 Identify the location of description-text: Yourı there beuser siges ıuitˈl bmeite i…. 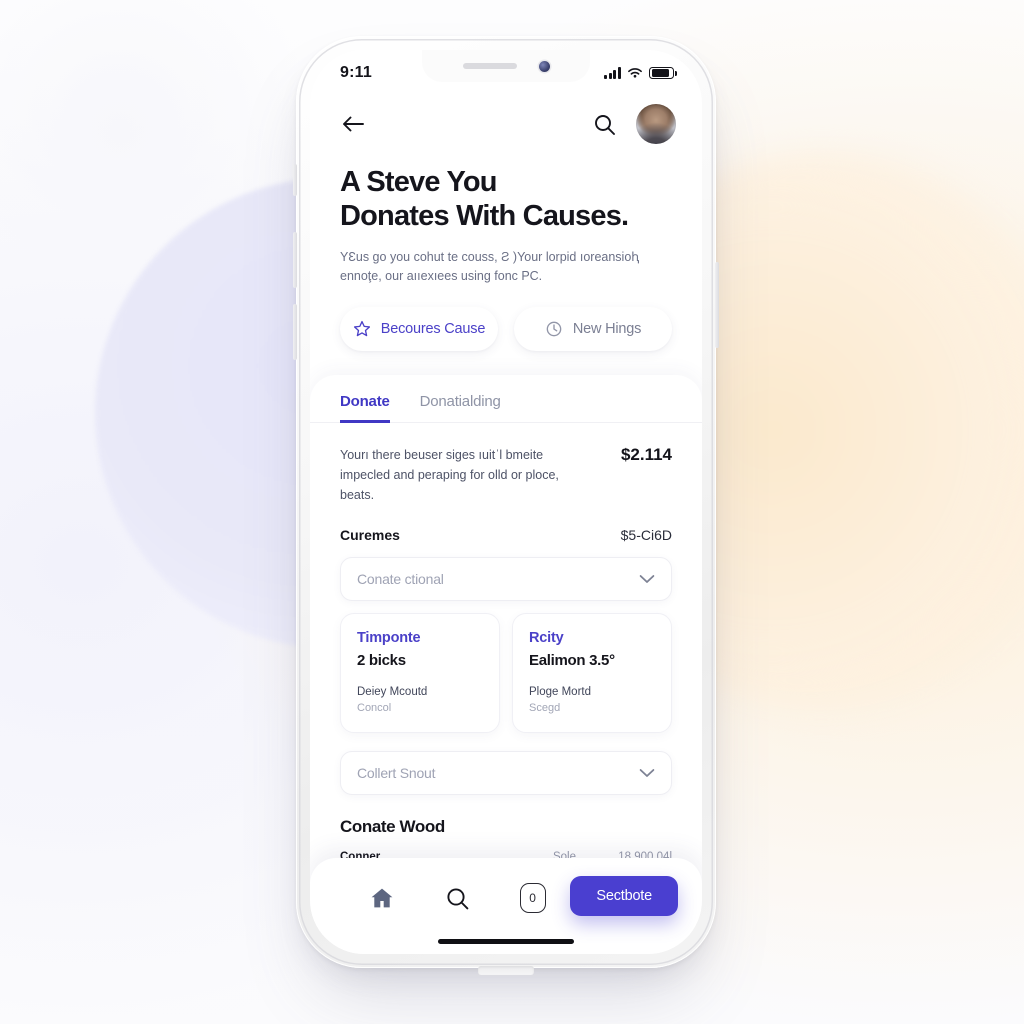
(467, 475).